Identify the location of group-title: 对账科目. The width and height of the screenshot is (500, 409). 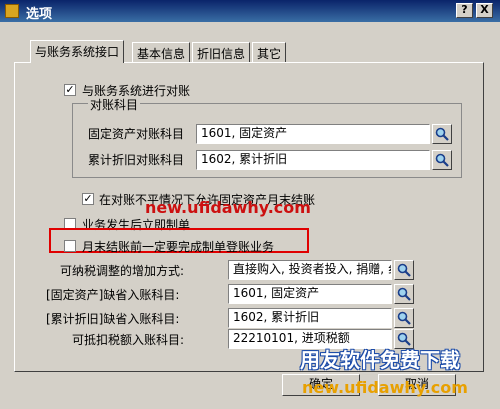
(114, 104).